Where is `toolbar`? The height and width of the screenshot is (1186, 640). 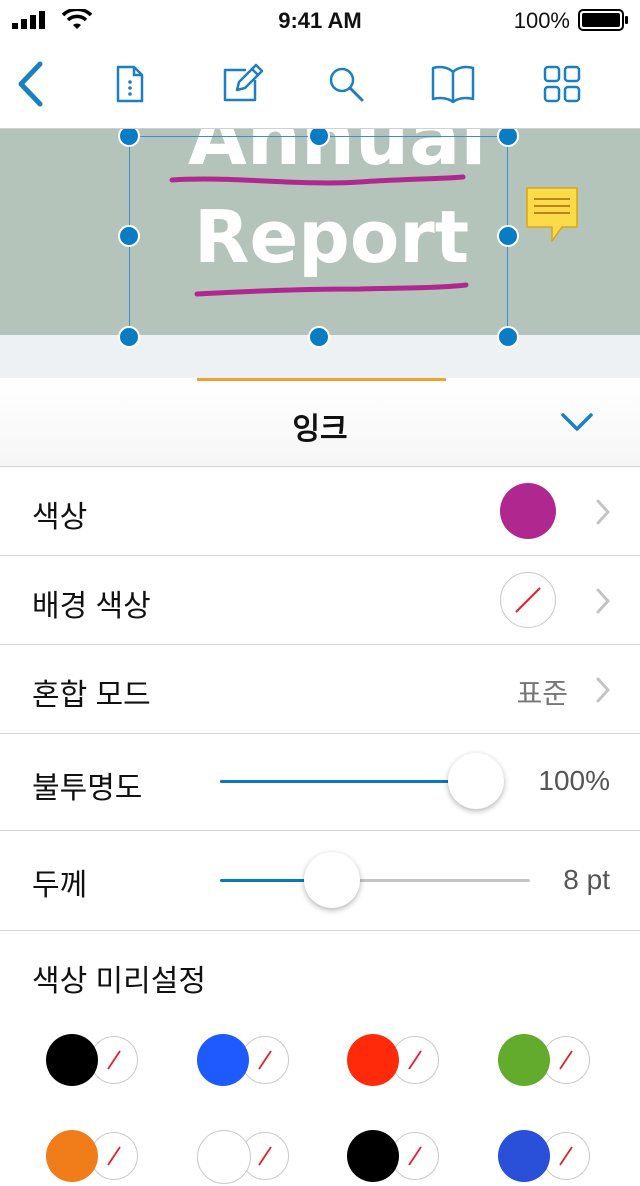 toolbar is located at coordinates (320, 84).